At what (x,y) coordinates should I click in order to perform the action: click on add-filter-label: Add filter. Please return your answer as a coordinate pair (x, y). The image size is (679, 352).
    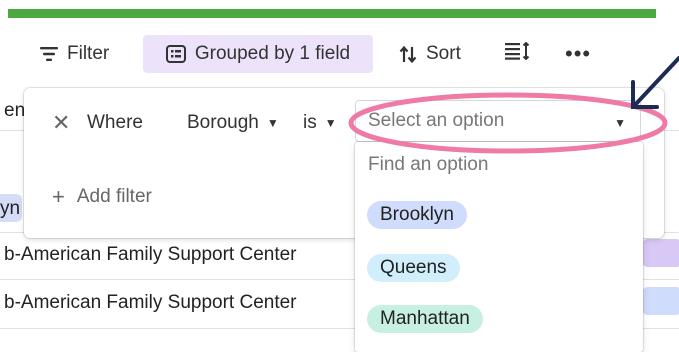
    Looking at the image, I should click on (114, 196).